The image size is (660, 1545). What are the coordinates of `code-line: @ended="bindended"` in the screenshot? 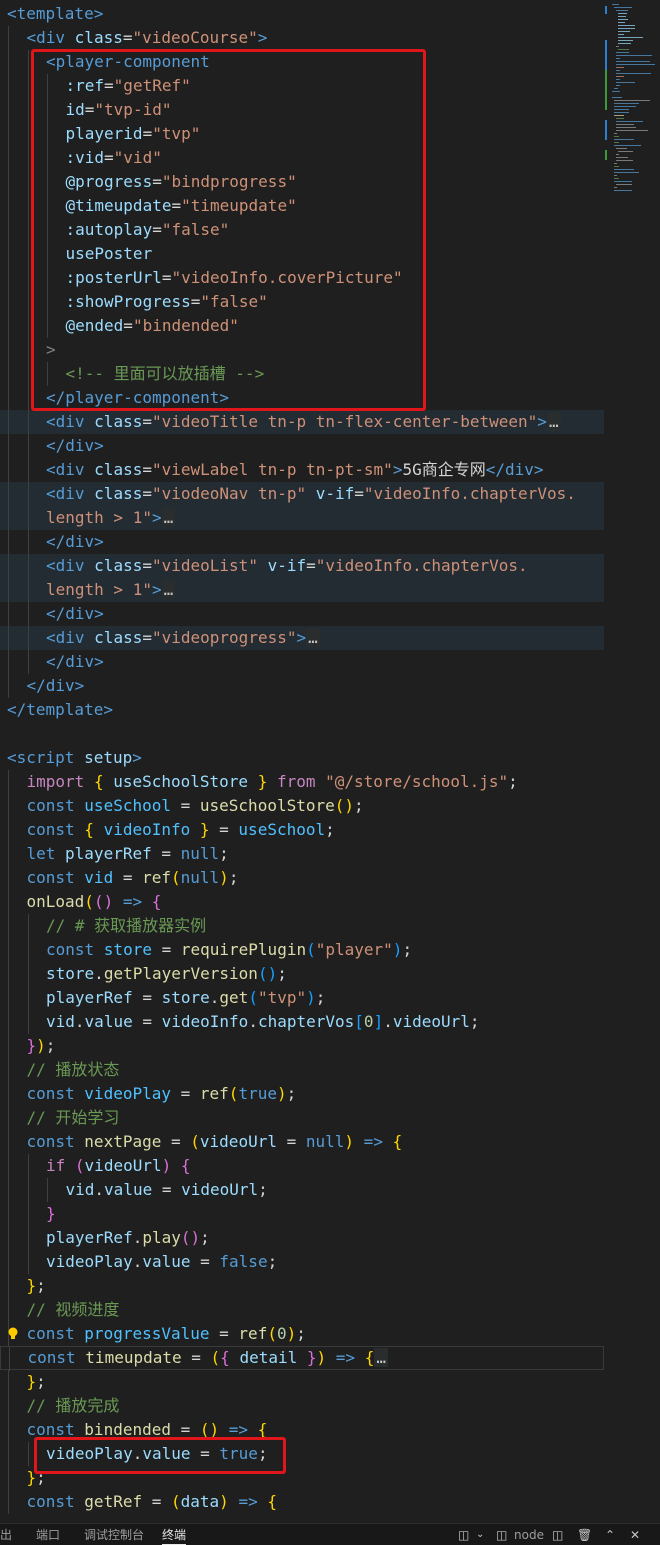 It's located at (302, 326).